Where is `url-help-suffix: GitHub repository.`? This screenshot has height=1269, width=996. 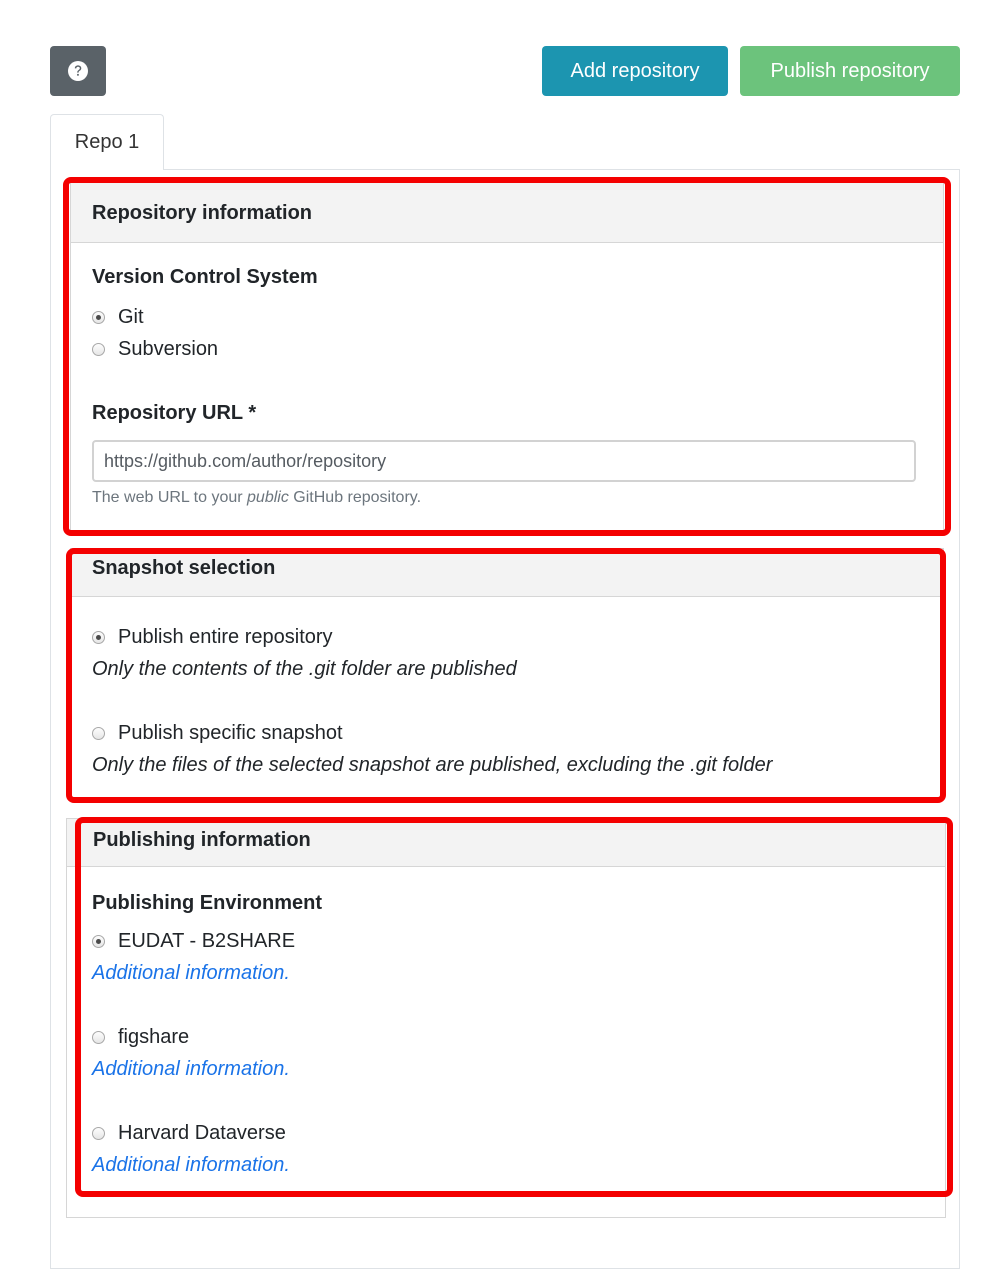 url-help-suffix: GitHub repository. is located at coordinates (355, 497).